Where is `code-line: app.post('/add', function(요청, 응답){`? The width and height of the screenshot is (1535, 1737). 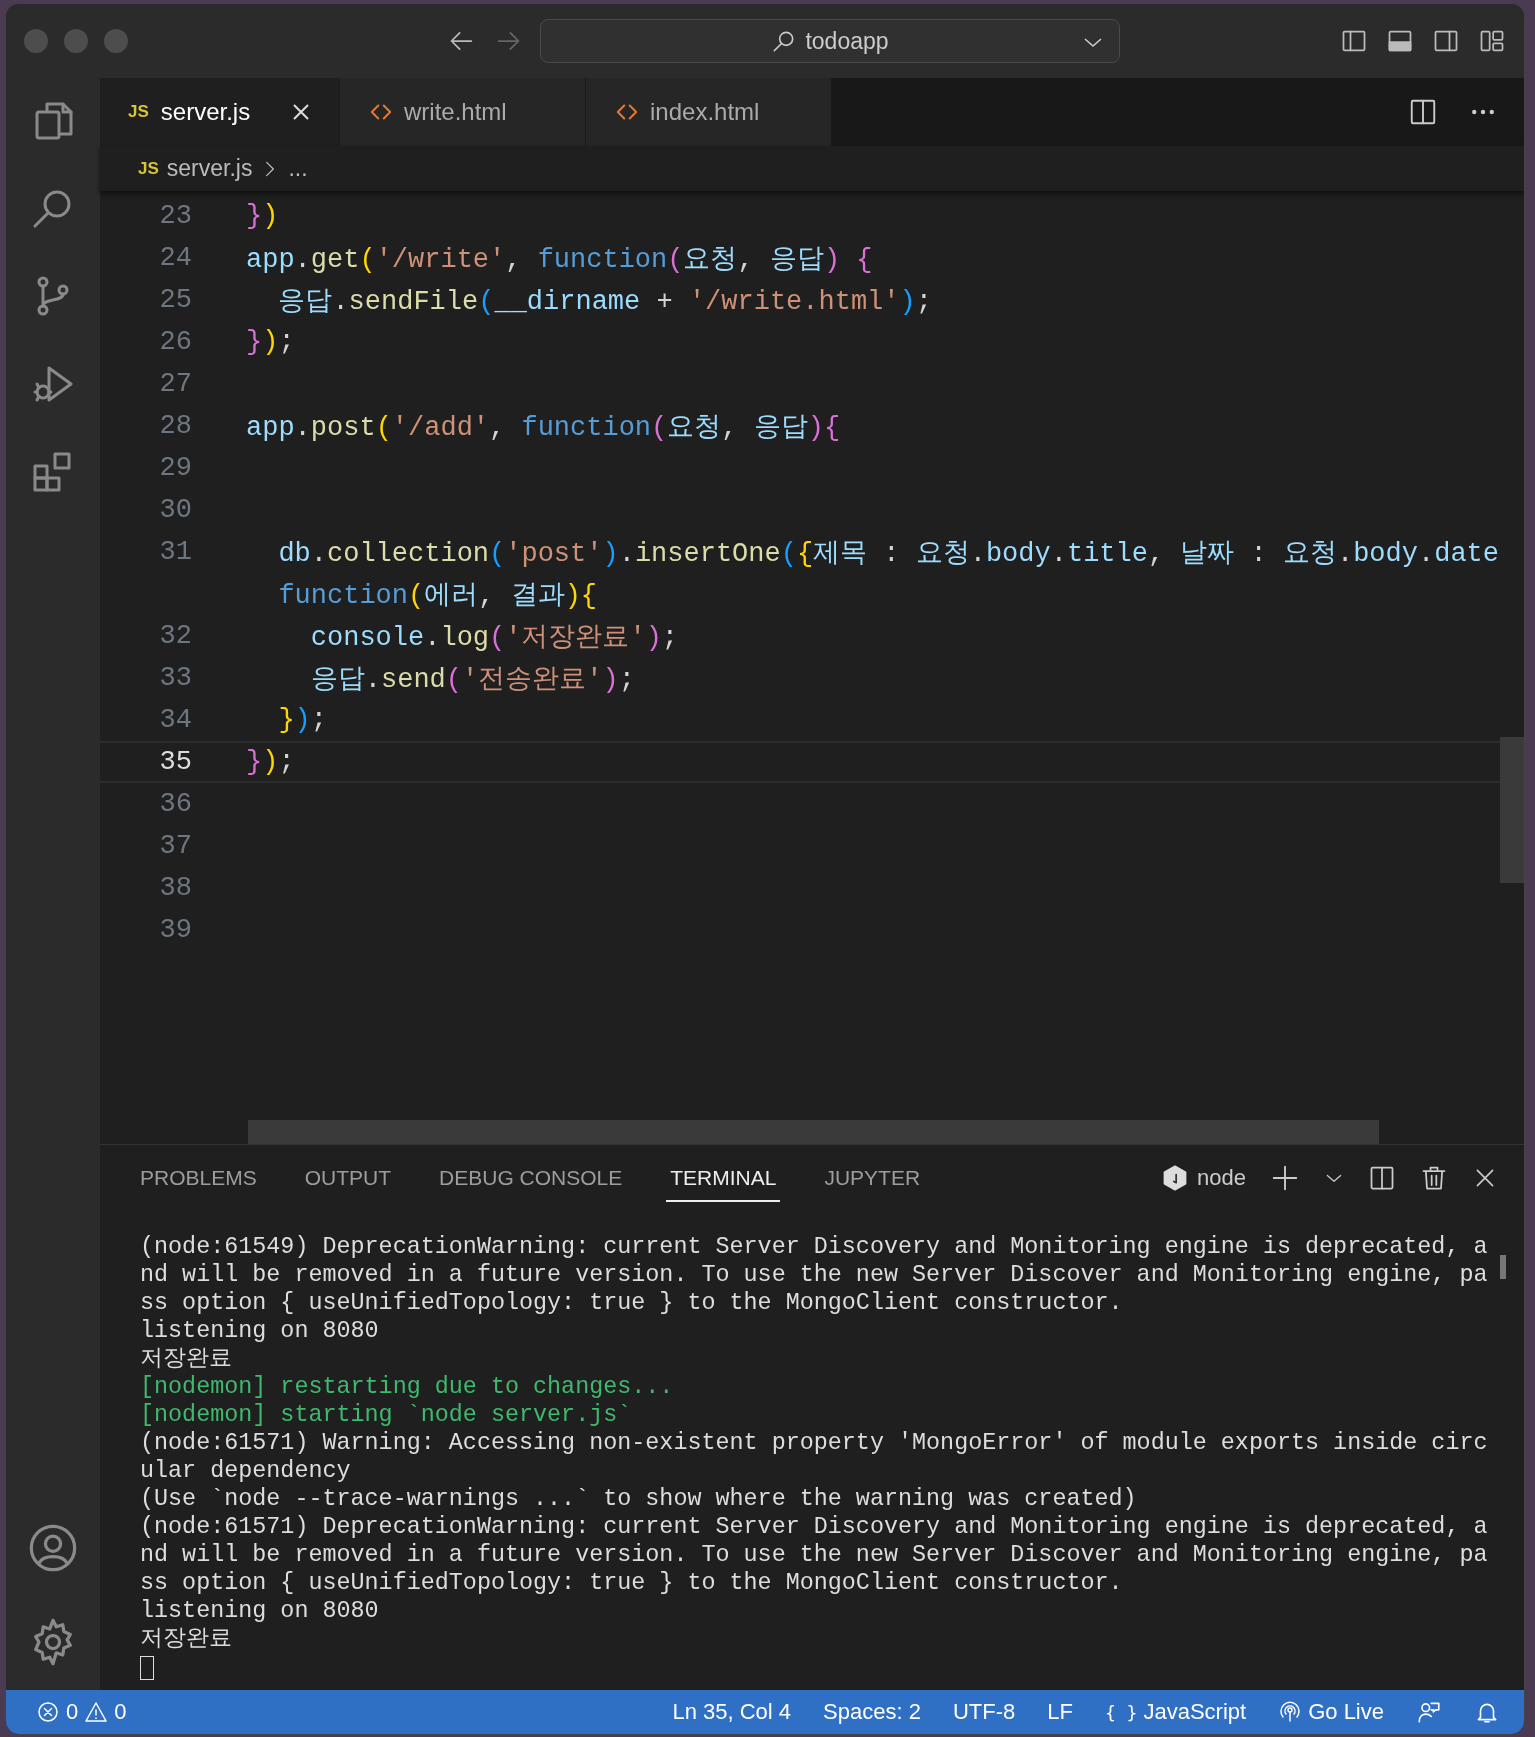 code-line: app.post('/add', function(요청, 응답){ is located at coordinates (543, 428).